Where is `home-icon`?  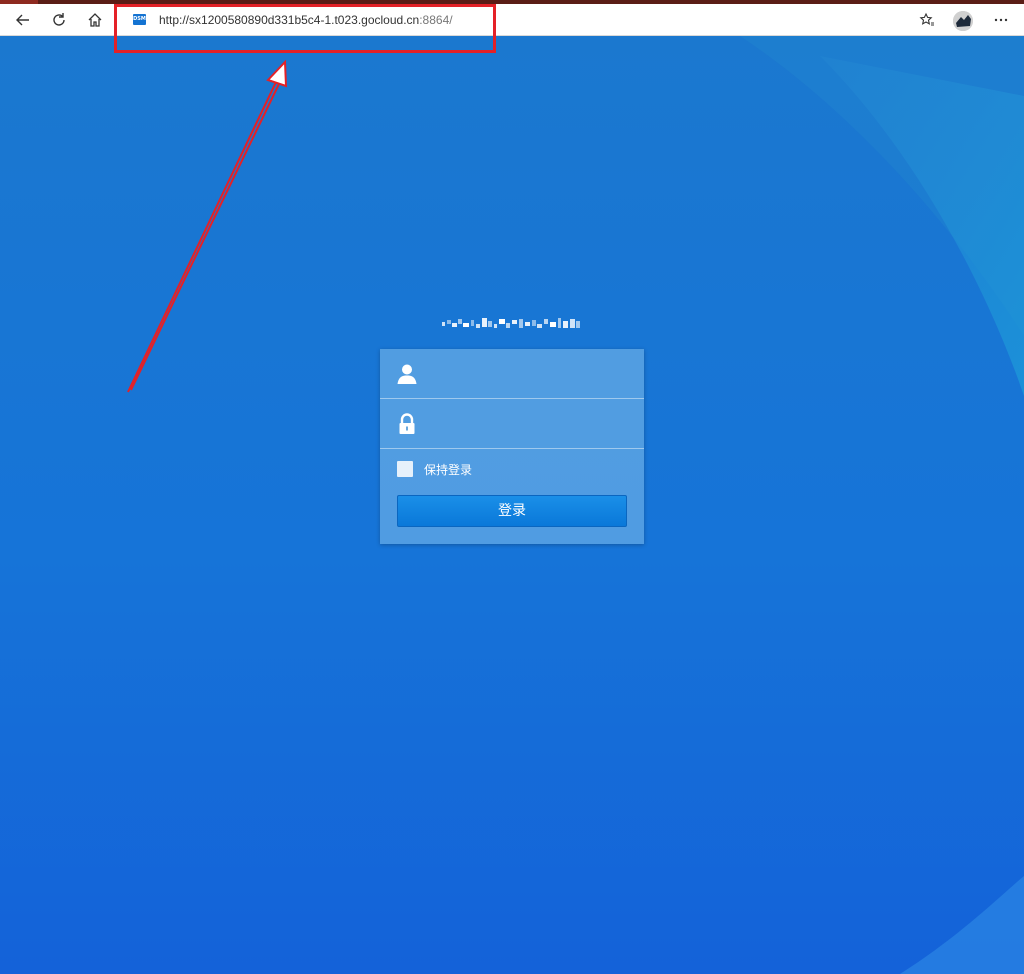 home-icon is located at coordinates (95, 20).